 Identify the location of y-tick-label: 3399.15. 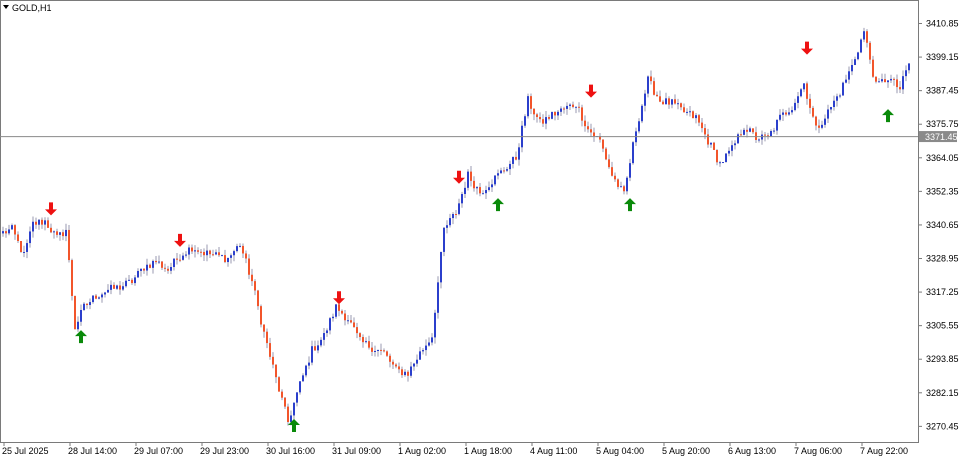
(942, 57).